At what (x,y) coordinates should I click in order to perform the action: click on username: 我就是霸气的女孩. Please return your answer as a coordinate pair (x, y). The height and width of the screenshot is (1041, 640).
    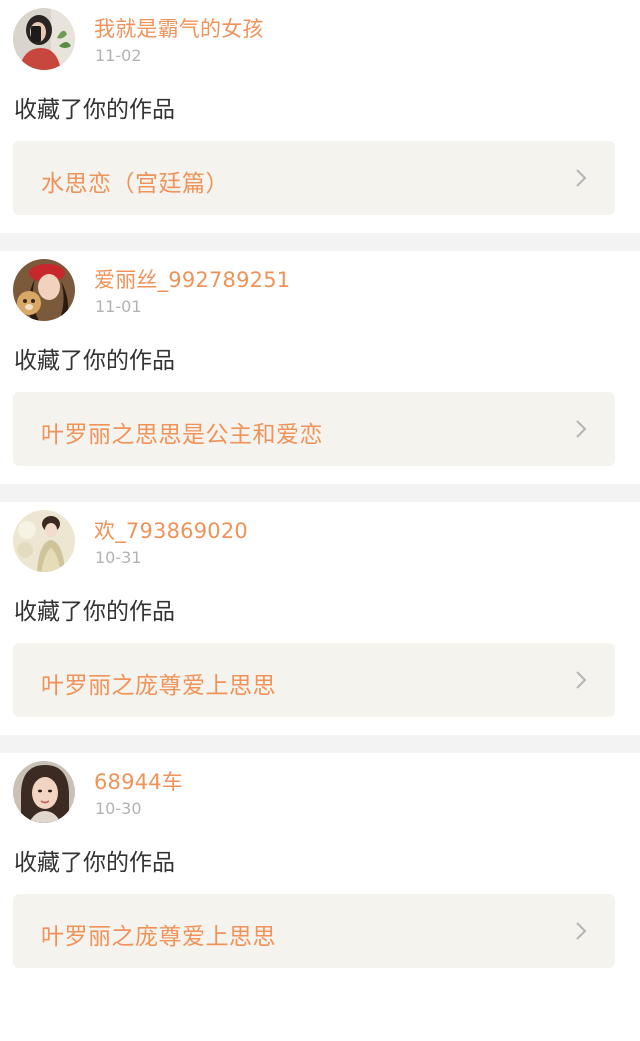
    Looking at the image, I should click on (179, 28).